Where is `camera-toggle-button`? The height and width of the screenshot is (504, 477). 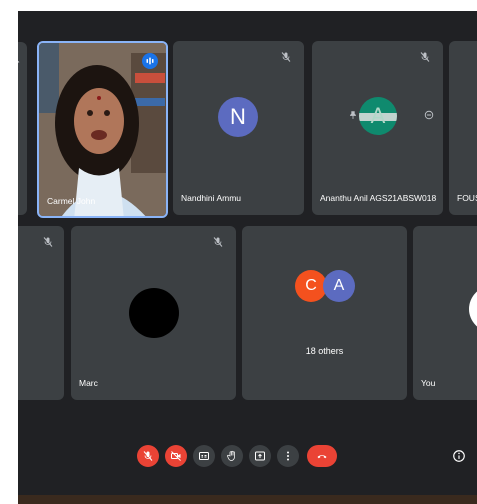 camera-toggle-button is located at coordinates (176, 456).